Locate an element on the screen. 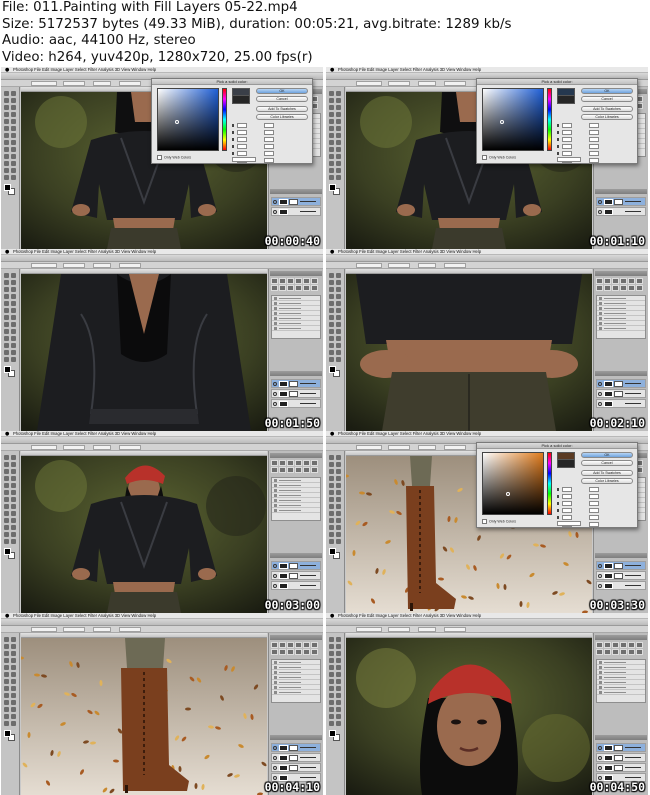 This screenshot has width=650, height=795. add-to-swatches-button: Add To Swatches is located at coordinates (607, 109).